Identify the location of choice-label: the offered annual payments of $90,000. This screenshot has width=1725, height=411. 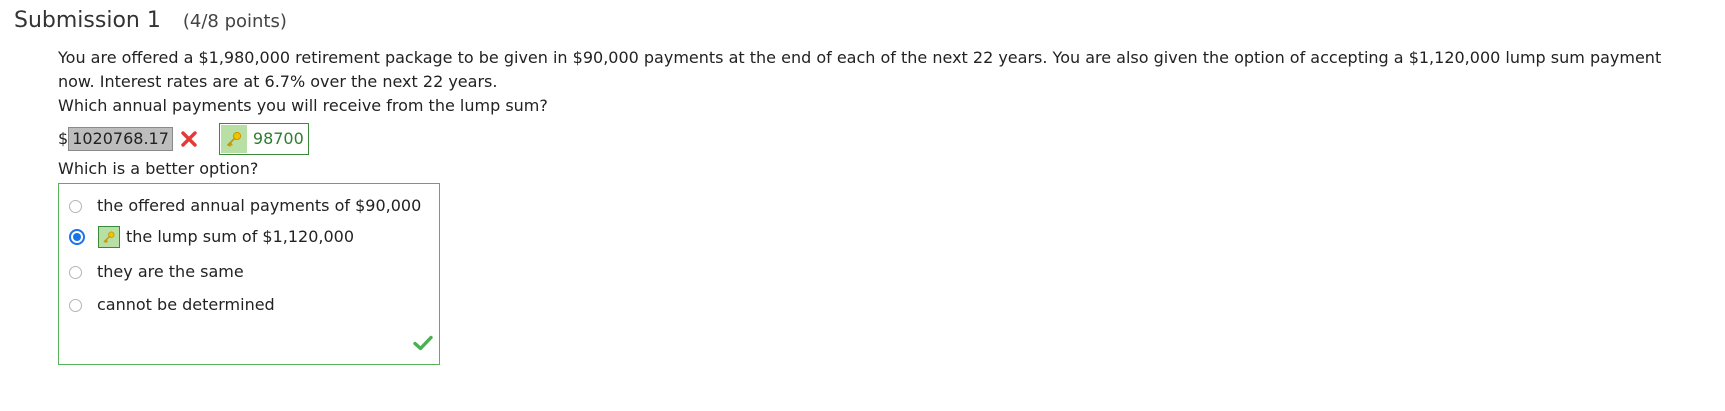
(259, 205).